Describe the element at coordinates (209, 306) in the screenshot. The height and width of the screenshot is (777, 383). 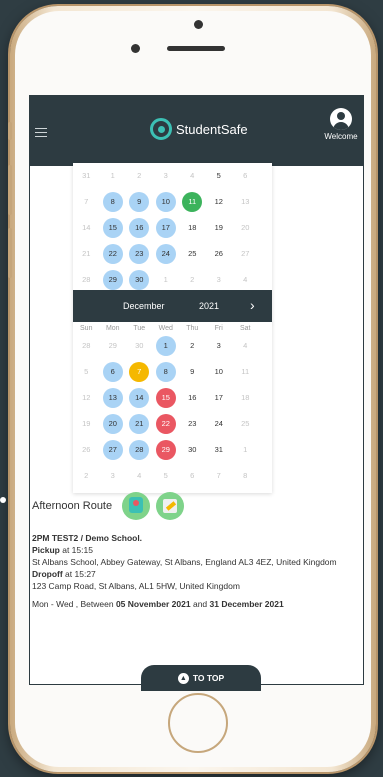
I see `calendar-year: 2021` at that location.